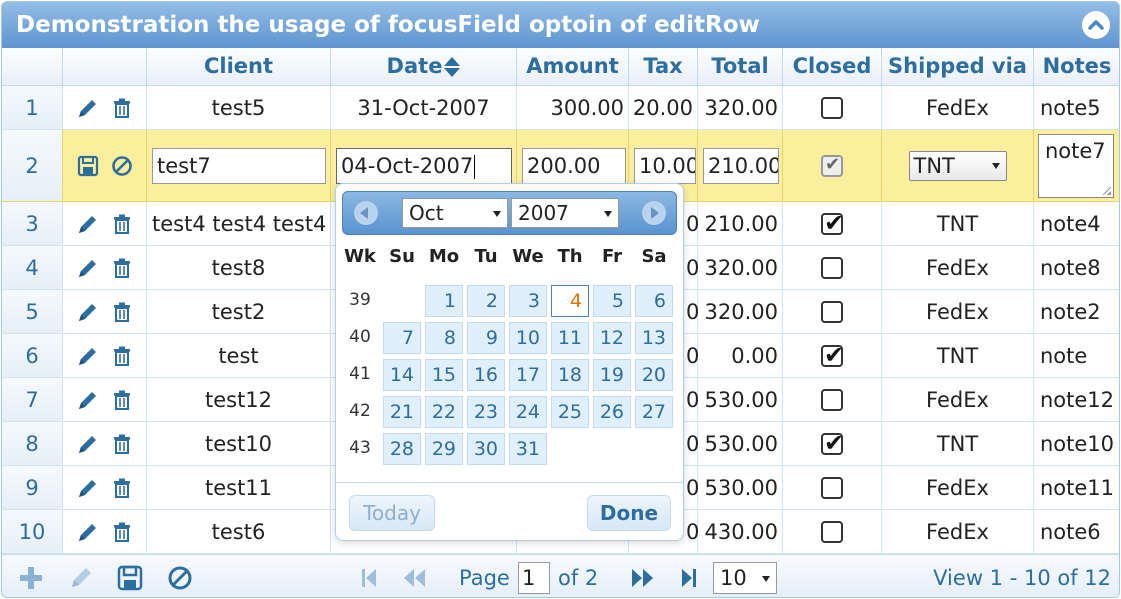  I want to click on header-shipped-via: Shipped via, so click(958, 67).